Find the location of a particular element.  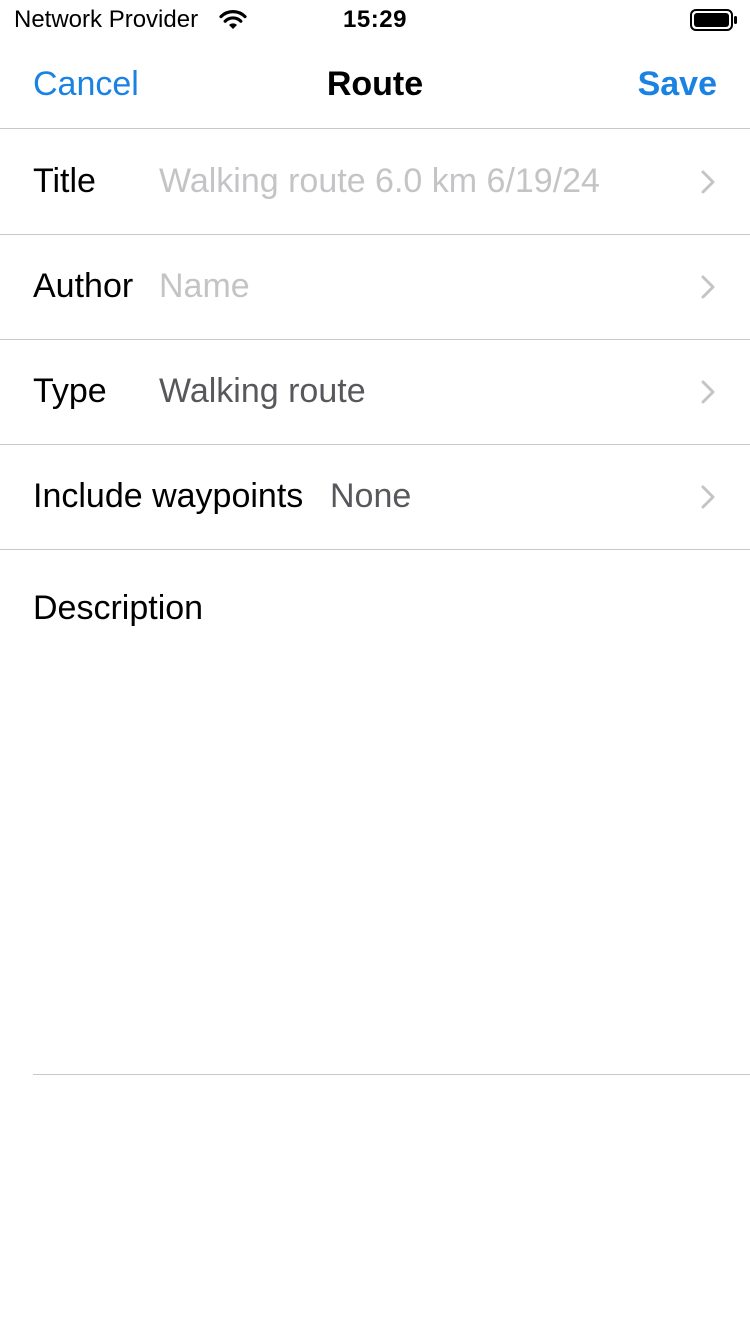

waypoints-row: Include waypoints None is located at coordinates (375, 497).